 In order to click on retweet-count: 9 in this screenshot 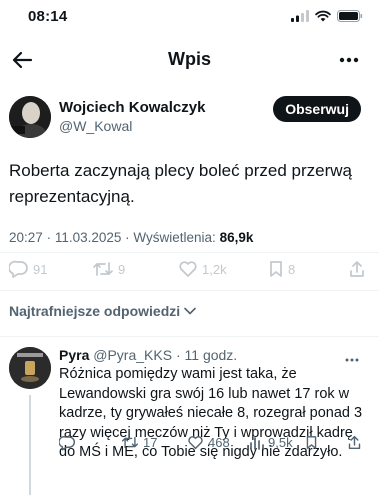, I will do `click(122, 269)`.